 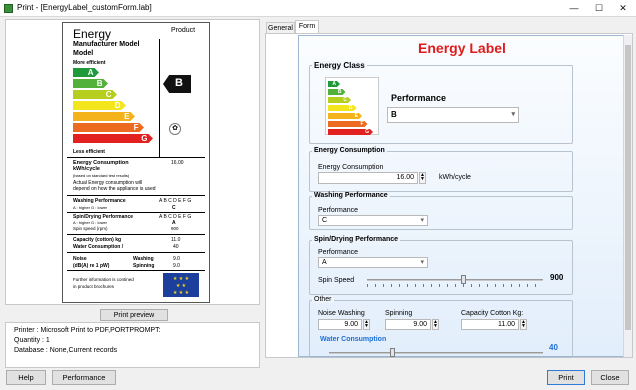 I want to click on performance-label: Performance, so click(x=419, y=98).